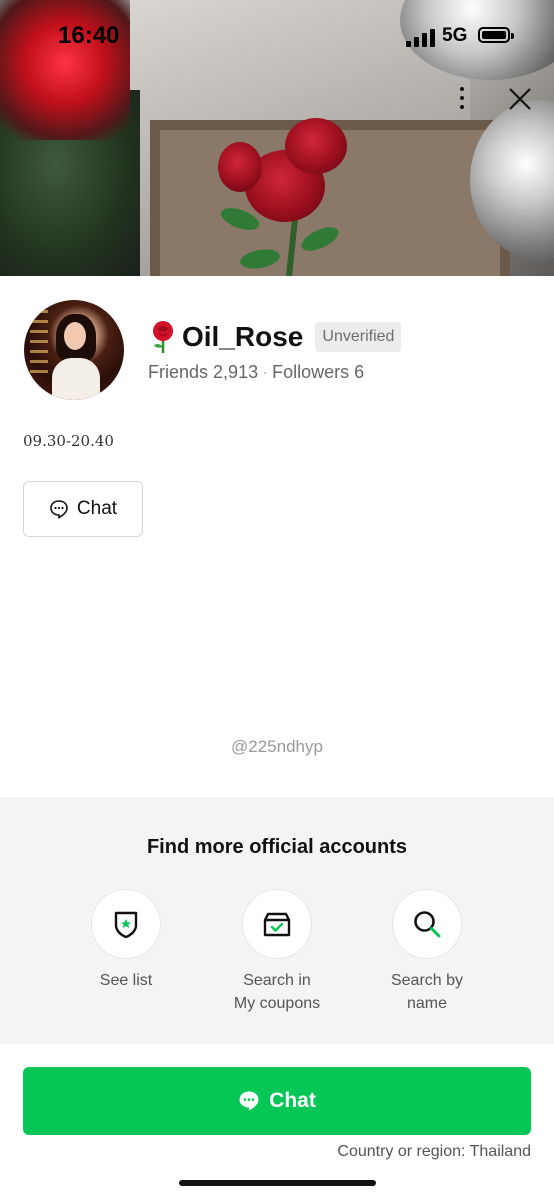 Image resolution: width=554 pixels, height=1199 pixels. What do you see at coordinates (126, 980) in the screenshot?
I see `see-list-label: See list` at bounding box center [126, 980].